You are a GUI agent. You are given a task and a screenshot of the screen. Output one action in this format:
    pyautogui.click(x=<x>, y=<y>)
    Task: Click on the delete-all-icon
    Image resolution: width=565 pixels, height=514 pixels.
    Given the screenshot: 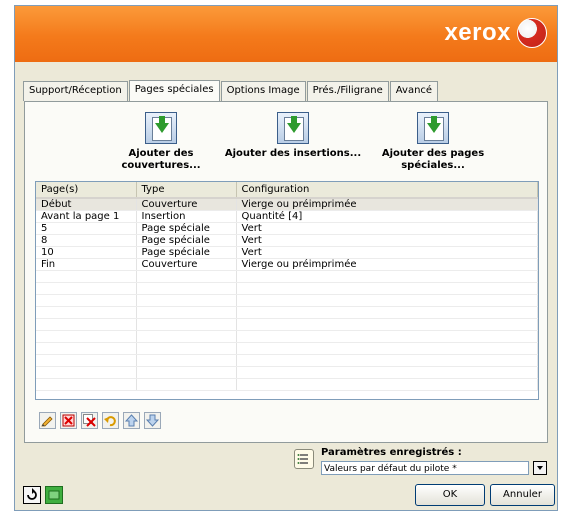 What is the action you would take?
    pyautogui.click(x=89, y=420)
    